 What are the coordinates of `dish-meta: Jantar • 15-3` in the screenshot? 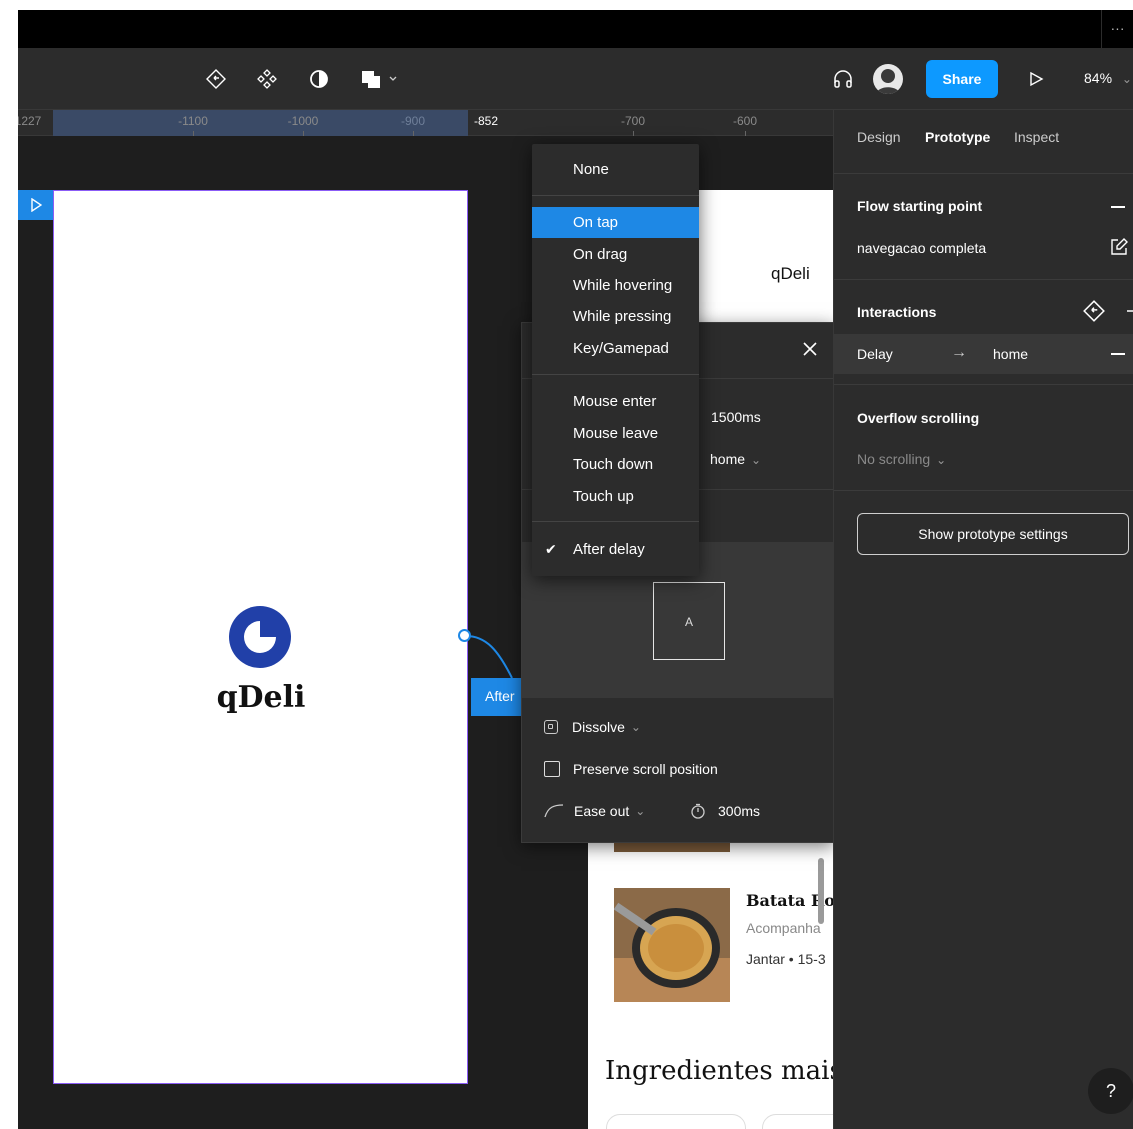 It's located at (786, 959).